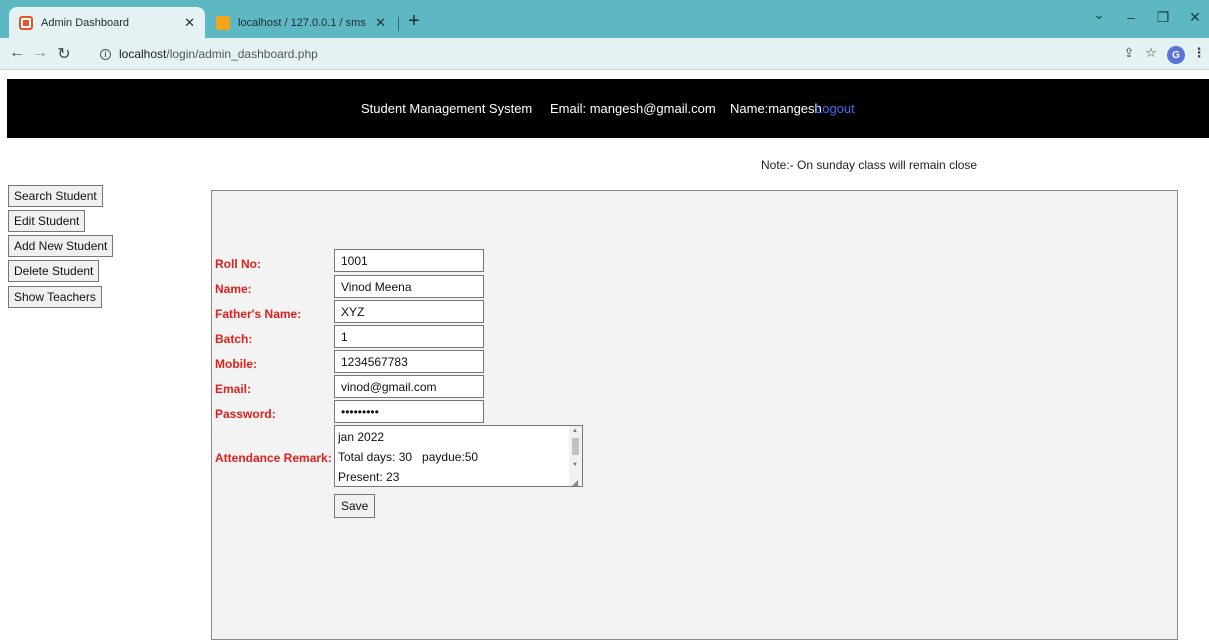  Describe the element at coordinates (1131, 17) in the screenshot. I see `minimize-icon: –` at that location.